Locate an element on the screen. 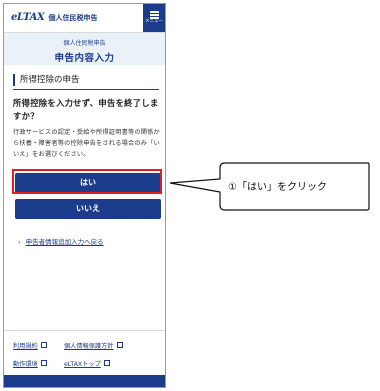  bottom-bar is located at coordinates (84, 381).